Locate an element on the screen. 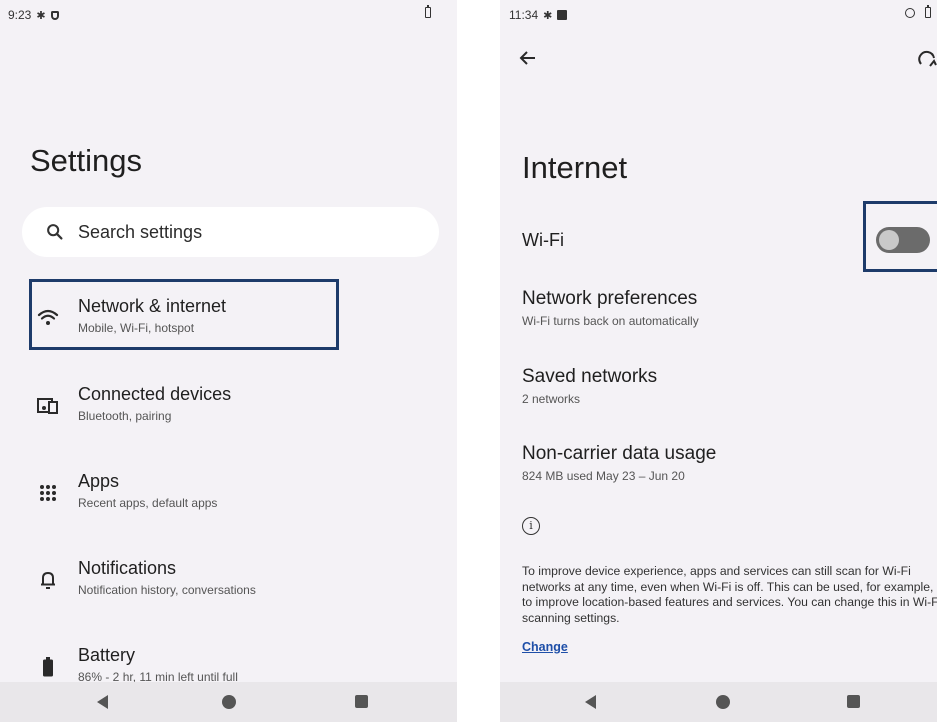 Image resolution: width=937 pixels, height=722 pixels. wifi-row: Wi-Fi is located at coordinates (543, 240).